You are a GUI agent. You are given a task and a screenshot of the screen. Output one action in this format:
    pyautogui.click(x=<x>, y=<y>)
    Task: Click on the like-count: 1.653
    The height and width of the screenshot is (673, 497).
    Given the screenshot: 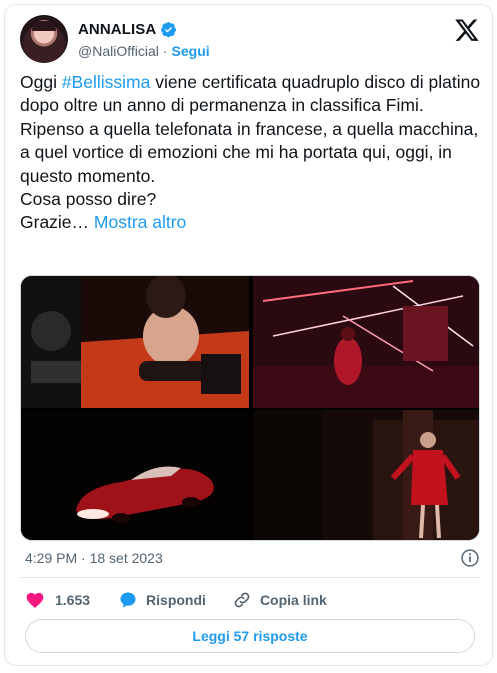 What is the action you would take?
    pyautogui.click(x=73, y=600)
    